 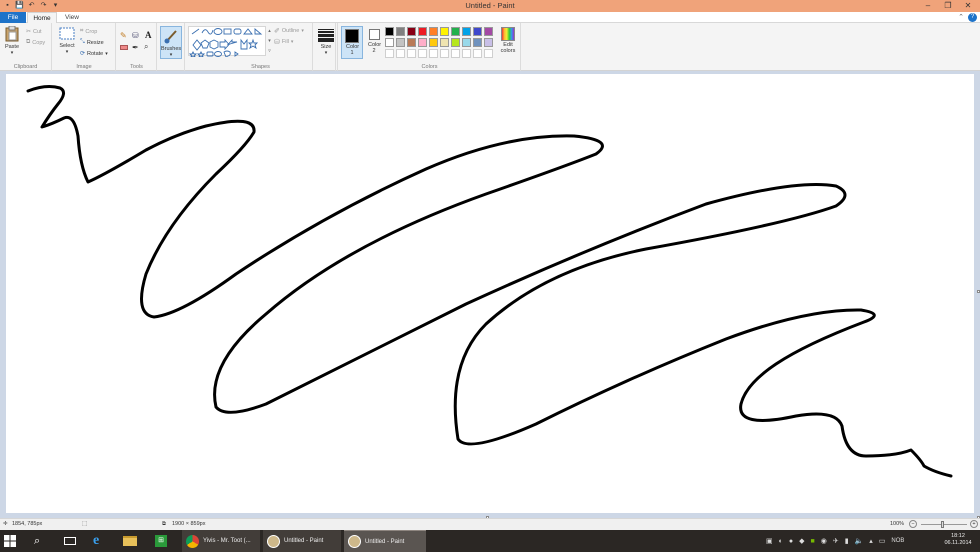 I want to click on color1-button: Color 1, so click(x=352, y=42).